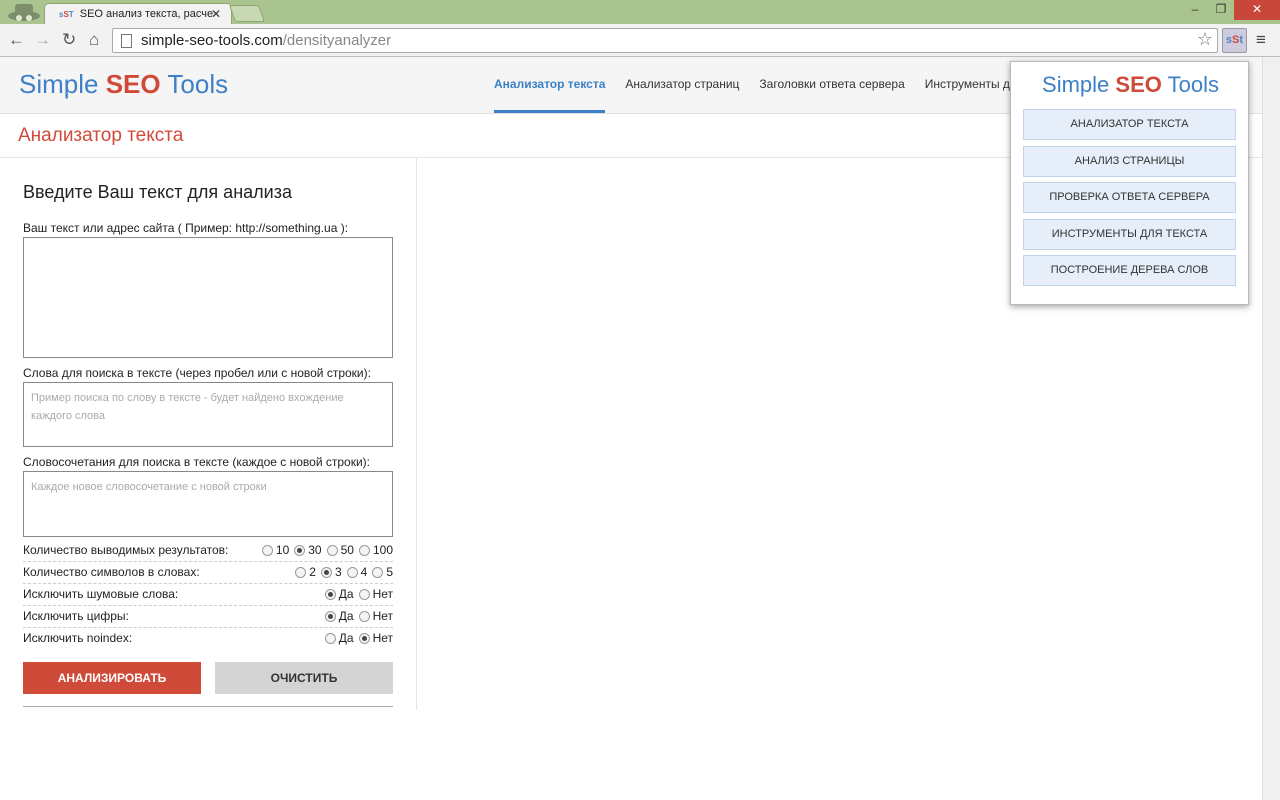  Describe the element at coordinates (640, 12) in the screenshot. I see `browser-titlebar: sST SEO анализ текста, расче ✕ – ❐ ✕` at that location.